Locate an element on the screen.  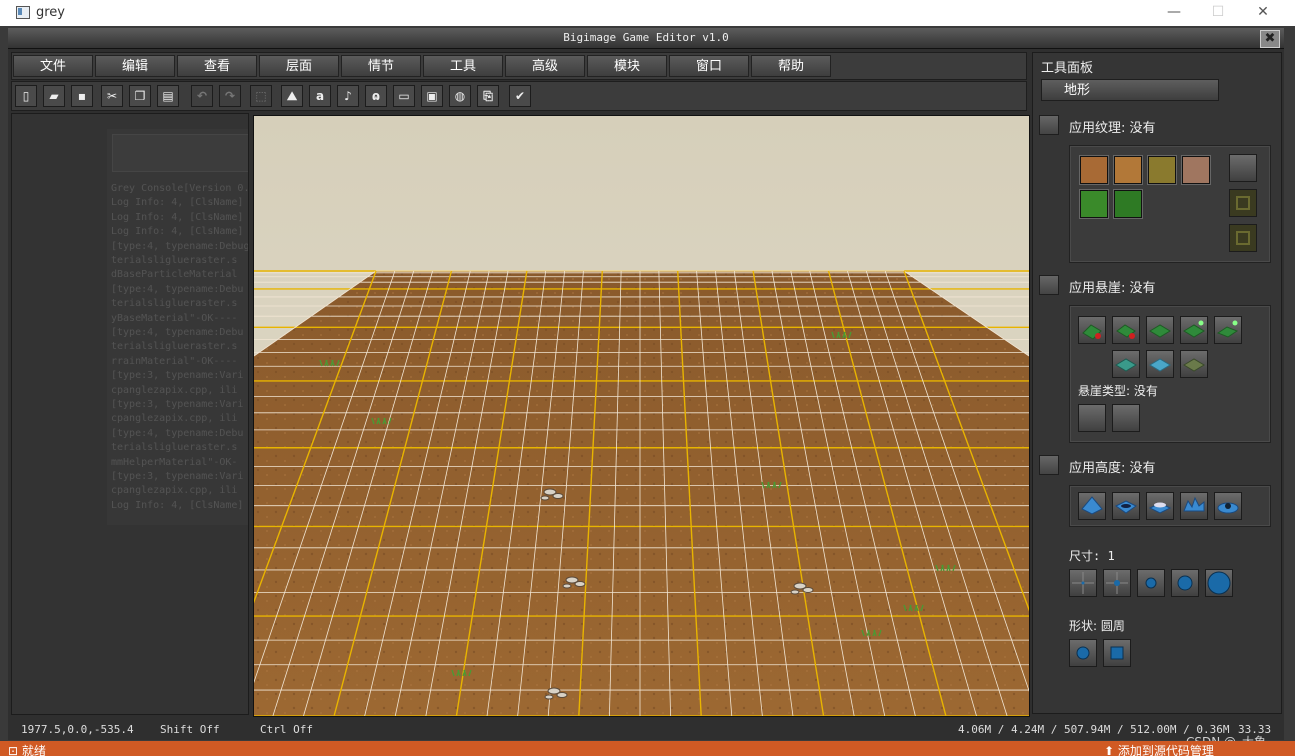
copy-icon: ❐ is located at coordinates (140, 96).